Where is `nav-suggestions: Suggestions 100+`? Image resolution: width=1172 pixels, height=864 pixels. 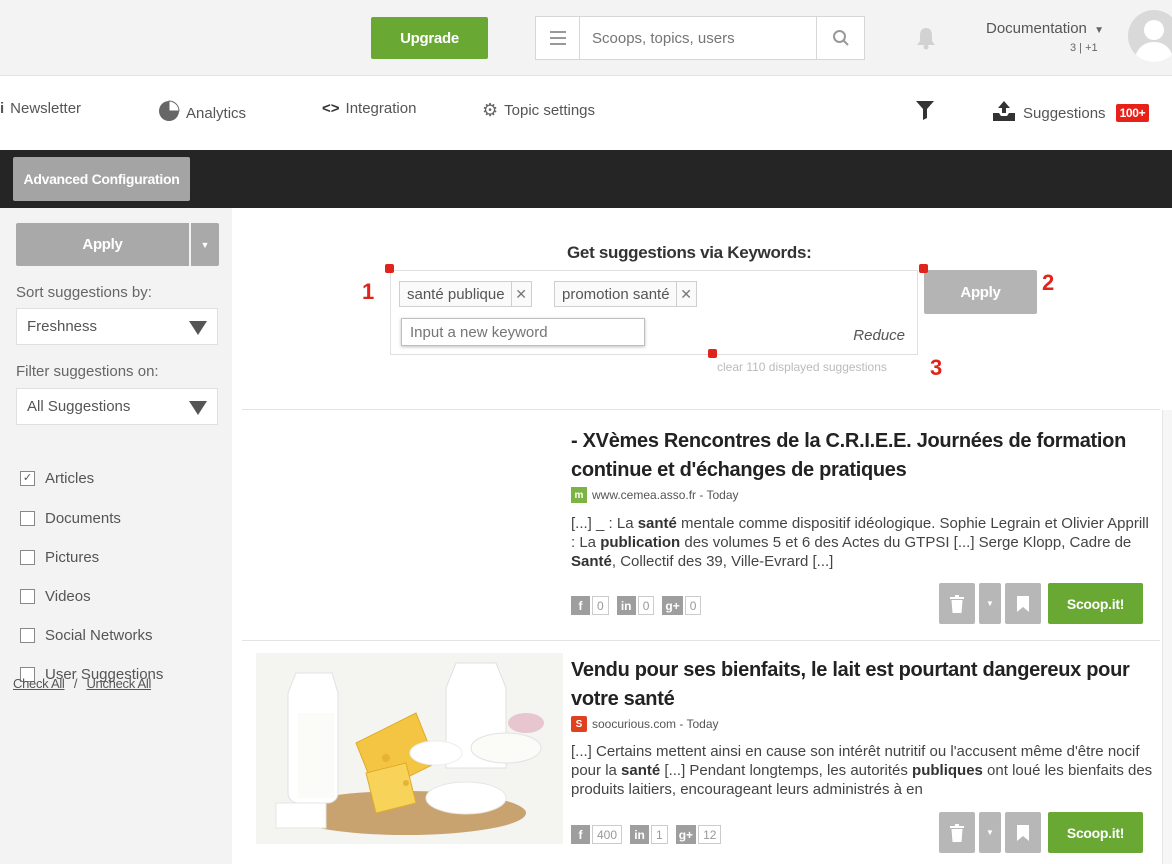 nav-suggestions: Suggestions 100+ is located at coordinates (1070, 113).